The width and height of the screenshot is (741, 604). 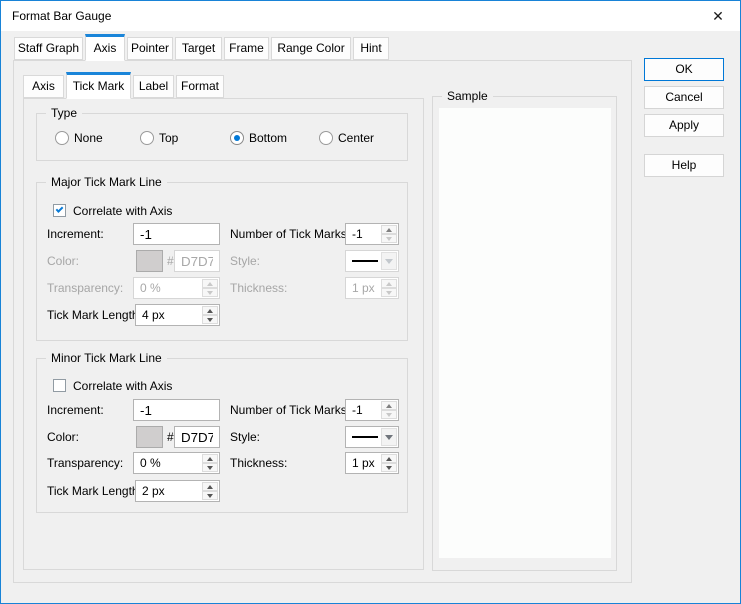 I want to click on subtab-axis: Axis, so click(x=43, y=86).